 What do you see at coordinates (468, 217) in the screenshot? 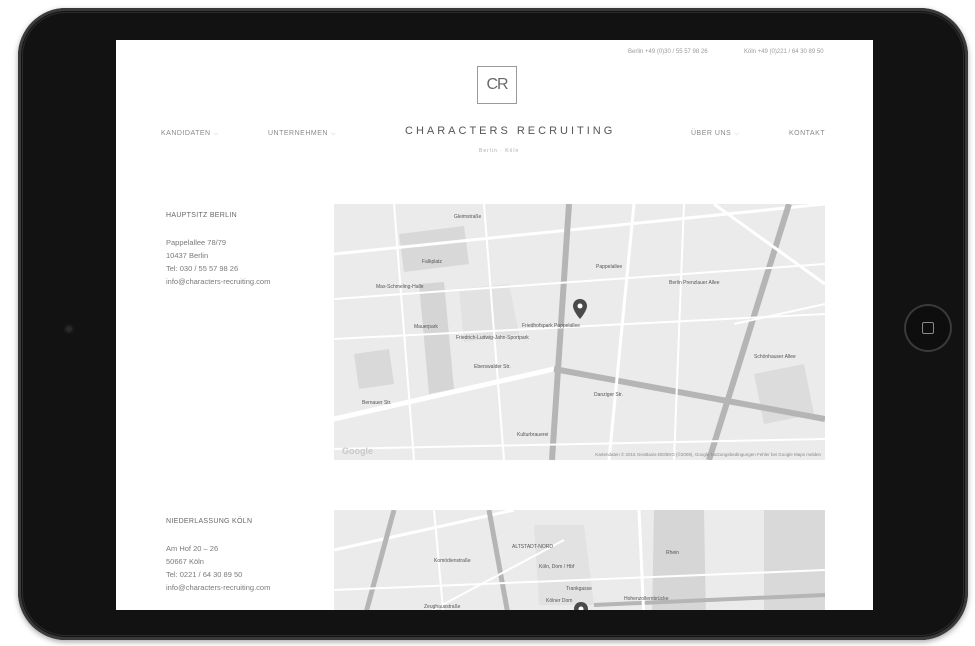
I see `map-label-gleimstrasse: Gleimstraße` at bounding box center [468, 217].